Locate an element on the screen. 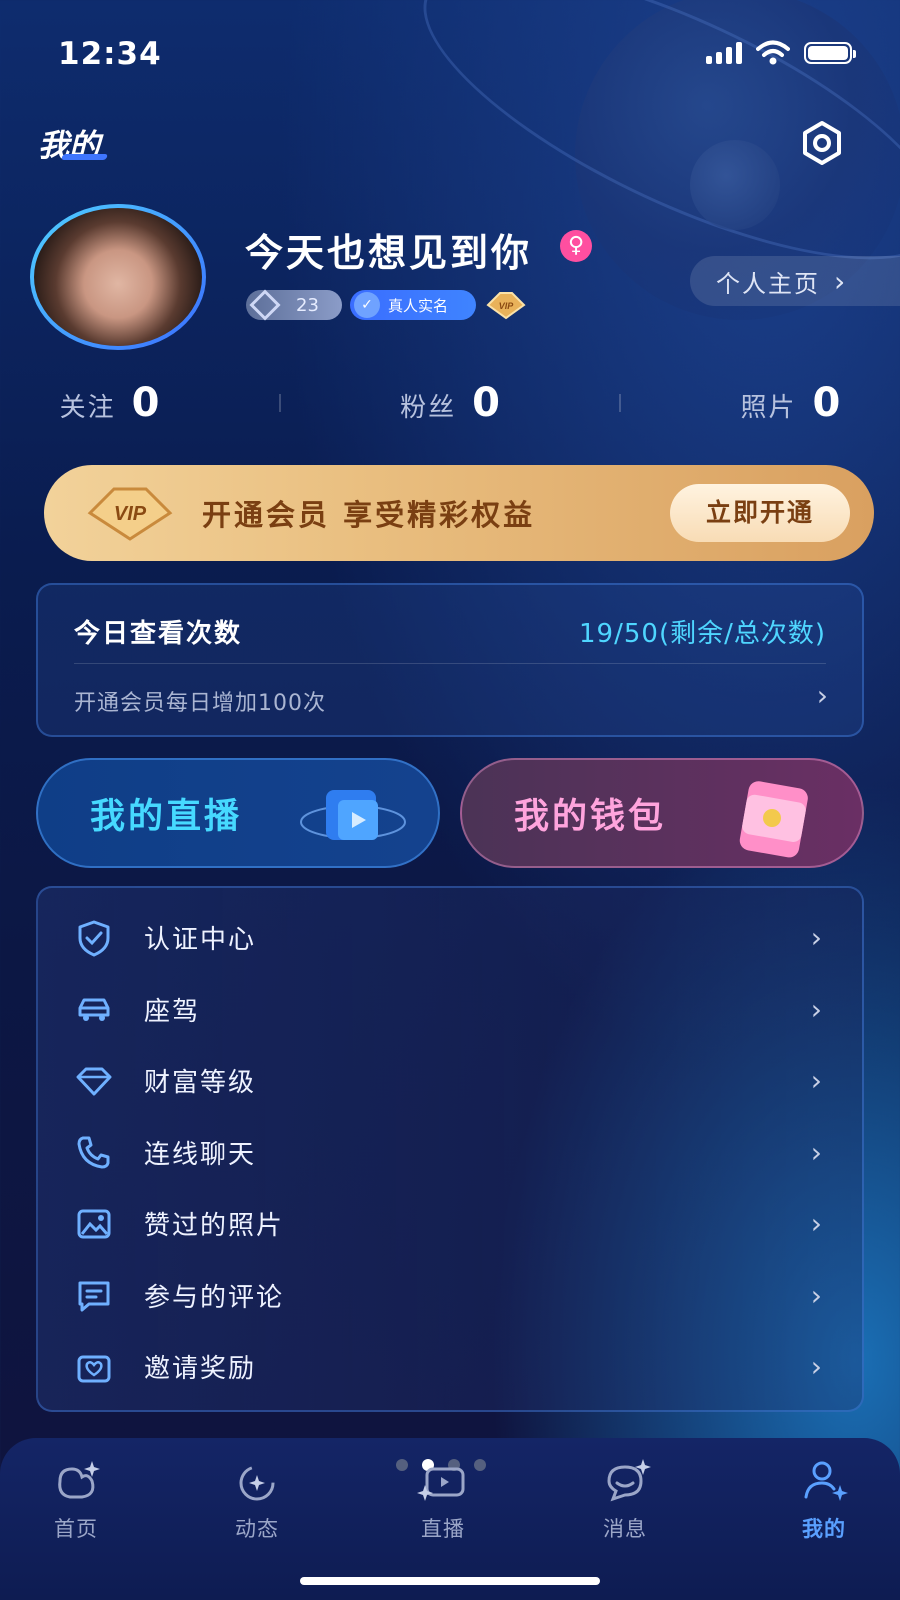  quota-title: 今日查看次数 is located at coordinates (158, 634).